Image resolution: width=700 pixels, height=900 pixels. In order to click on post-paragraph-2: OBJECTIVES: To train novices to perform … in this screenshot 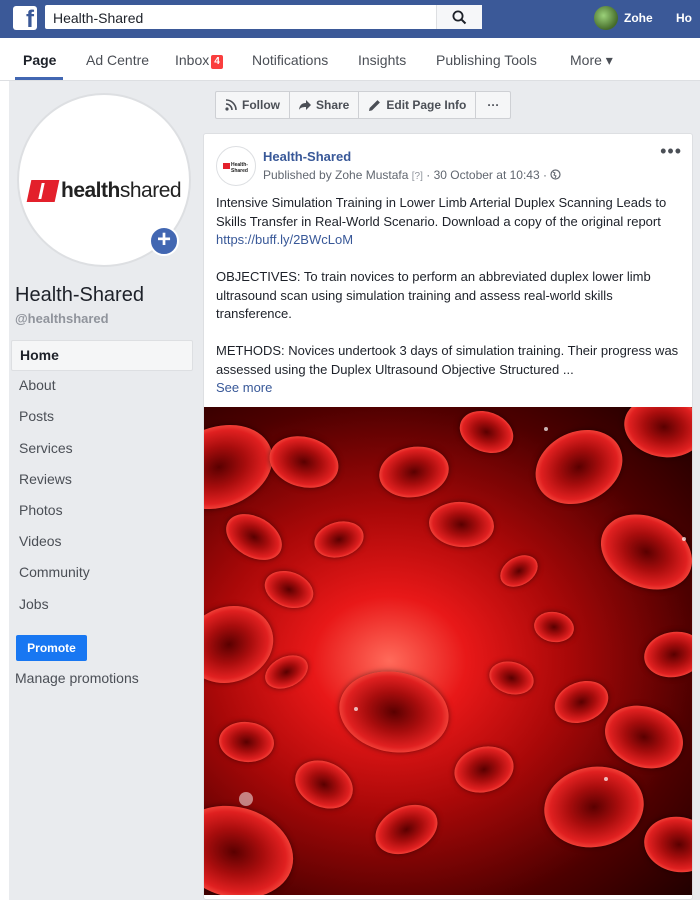, I will do `click(433, 295)`.